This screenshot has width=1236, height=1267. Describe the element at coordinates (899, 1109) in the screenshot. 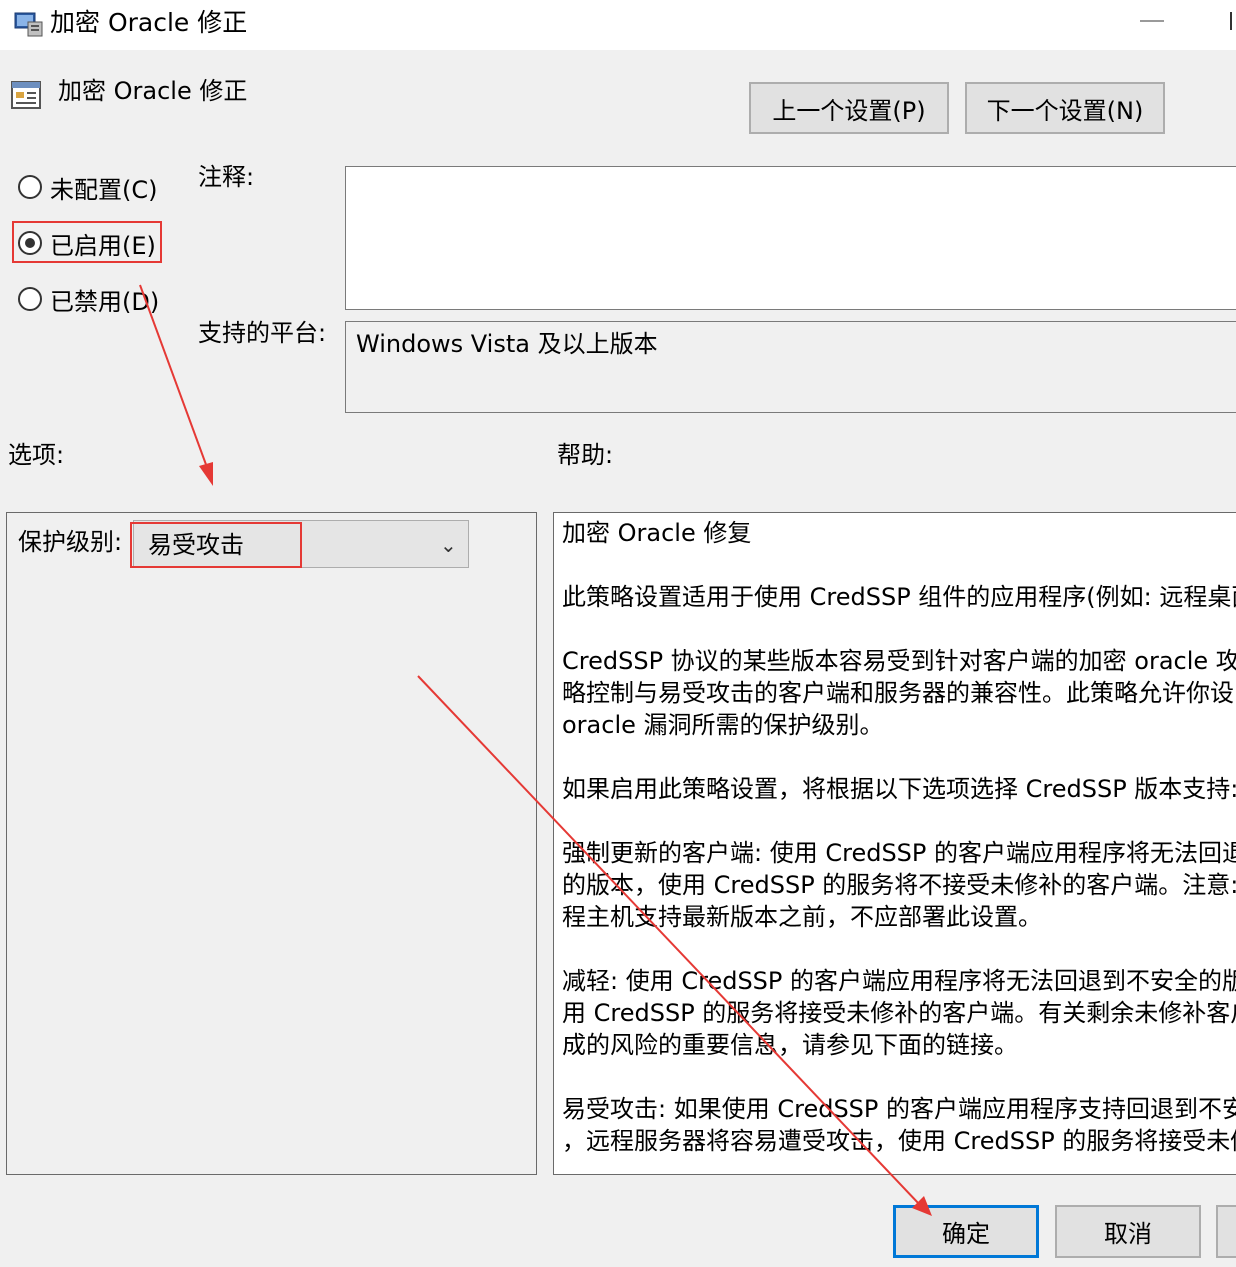

I see `help-line: 易受攻击: 如果使用 CredSSP 的客户端应用程序支持回退到不安全` at that location.